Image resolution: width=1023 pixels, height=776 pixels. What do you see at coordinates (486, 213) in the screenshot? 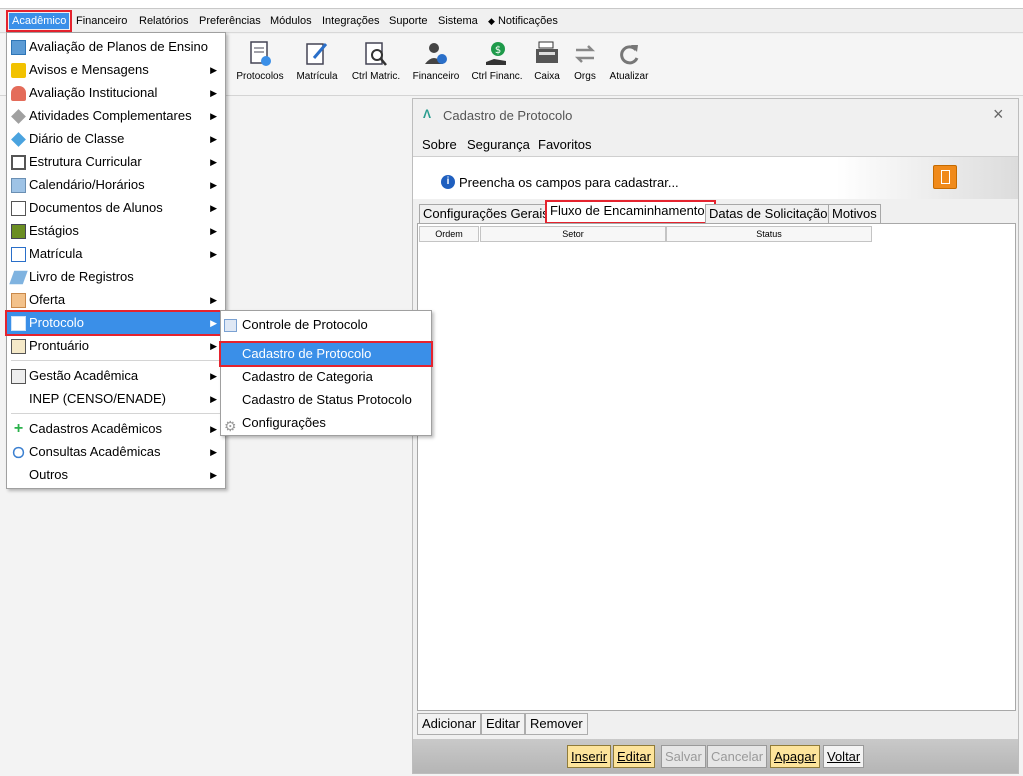
I see `tab-configuracoes-gerais: Configurações Gerais` at bounding box center [486, 213].